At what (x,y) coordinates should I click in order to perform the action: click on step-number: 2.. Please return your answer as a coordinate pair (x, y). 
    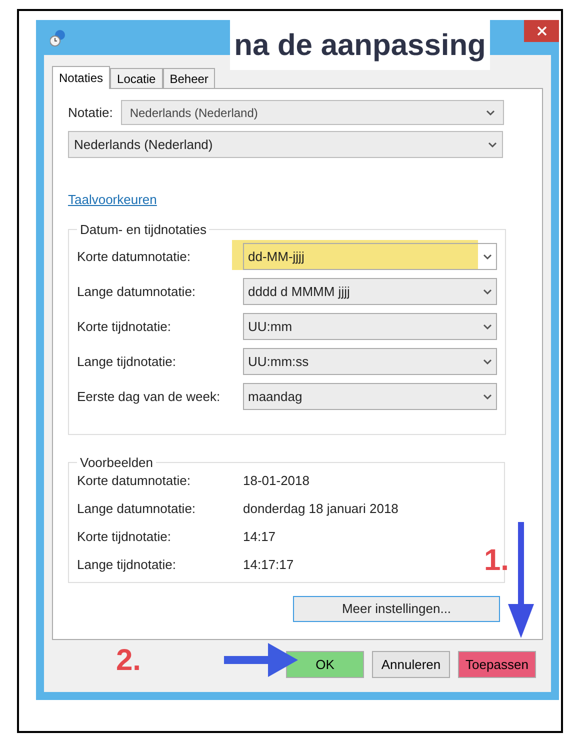
    Looking at the image, I should click on (129, 661).